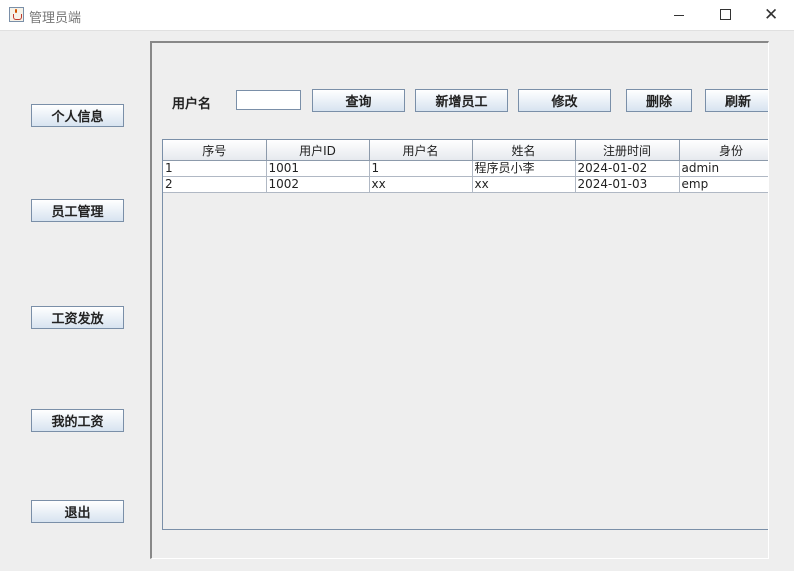 Image resolution: width=794 pixels, height=571 pixels. I want to click on column-header-user-id: 用户ID, so click(318, 150).